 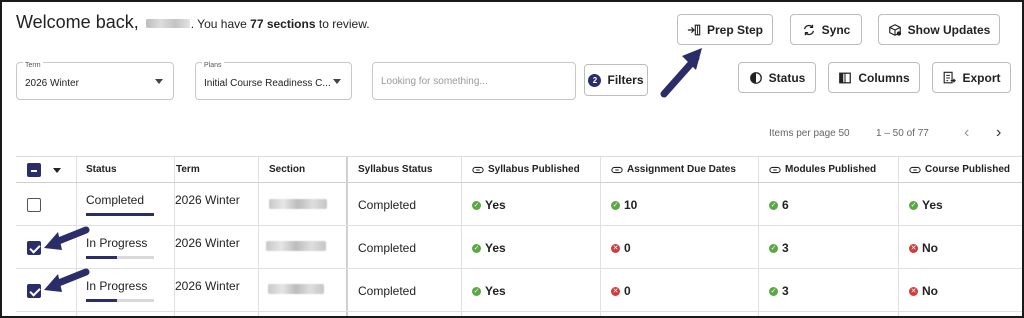 What do you see at coordinates (115, 200) in the screenshot?
I see `row-status: Completed` at bounding box center [115, 200].